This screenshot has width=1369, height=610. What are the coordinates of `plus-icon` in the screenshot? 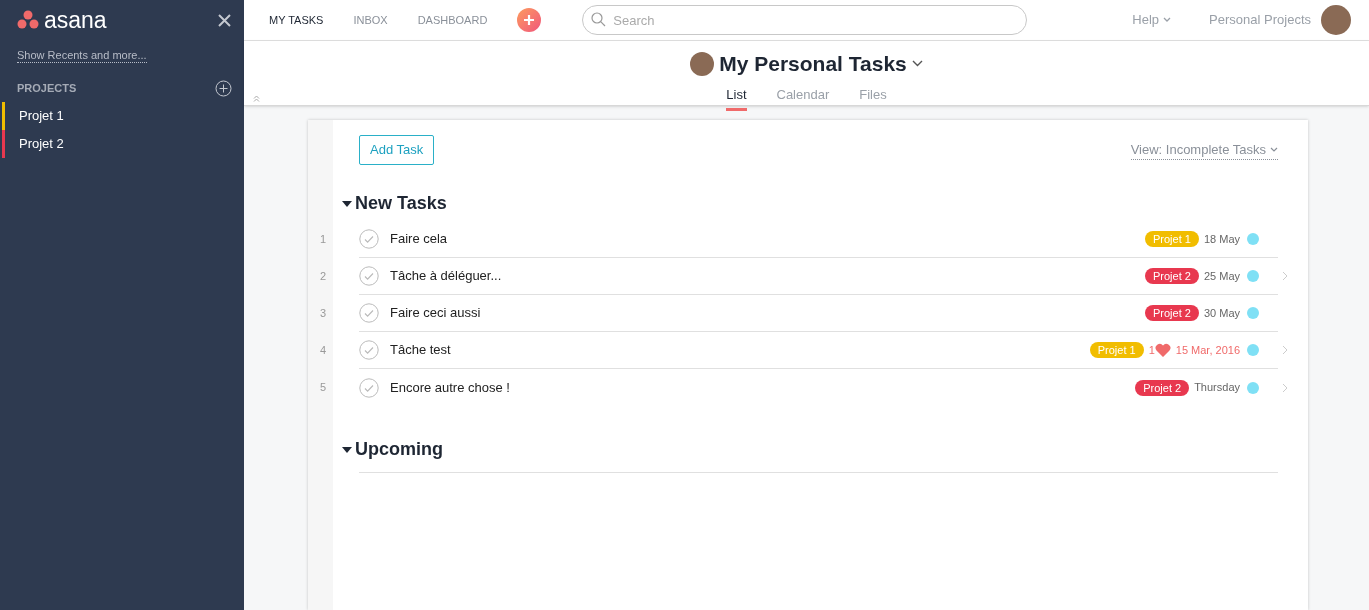 It's located at (529, 20).